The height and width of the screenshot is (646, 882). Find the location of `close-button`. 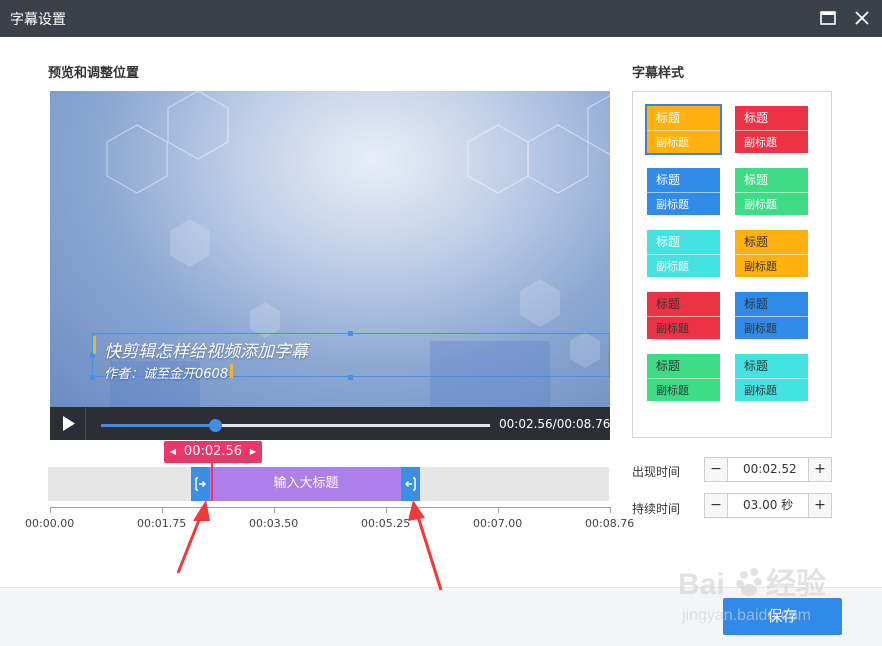

close-button is located at coordinates (862, 18).